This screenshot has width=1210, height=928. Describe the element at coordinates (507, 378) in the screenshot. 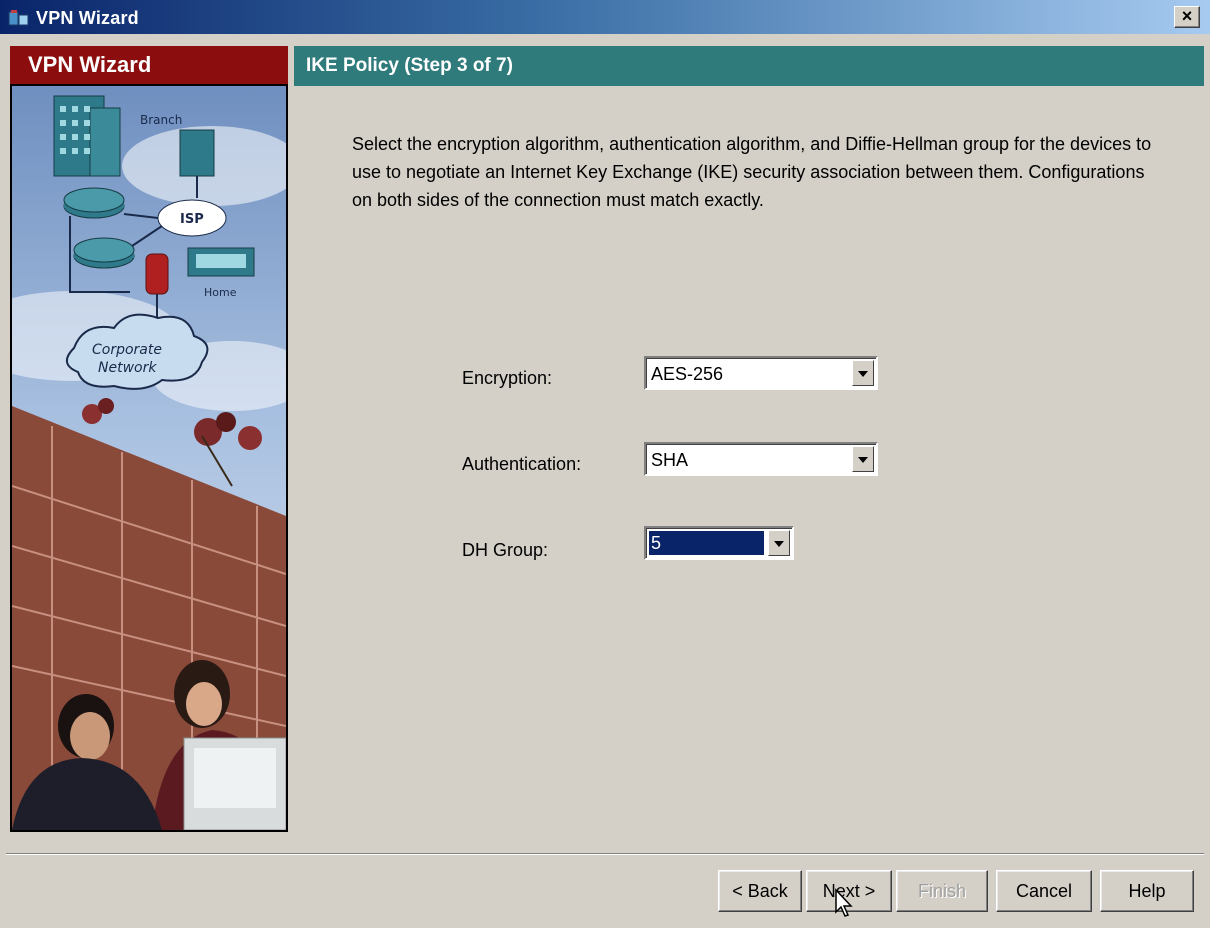

I see `encryption-label: Encryption:` at that location.